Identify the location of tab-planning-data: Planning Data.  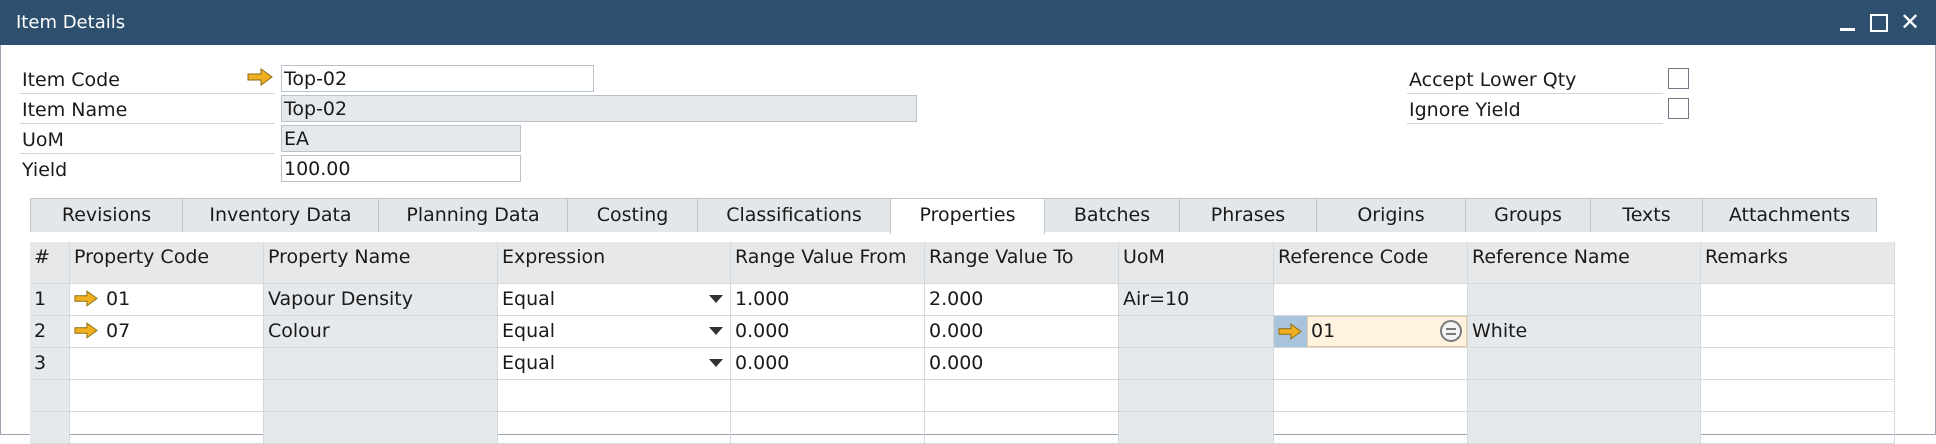
(473, 215).